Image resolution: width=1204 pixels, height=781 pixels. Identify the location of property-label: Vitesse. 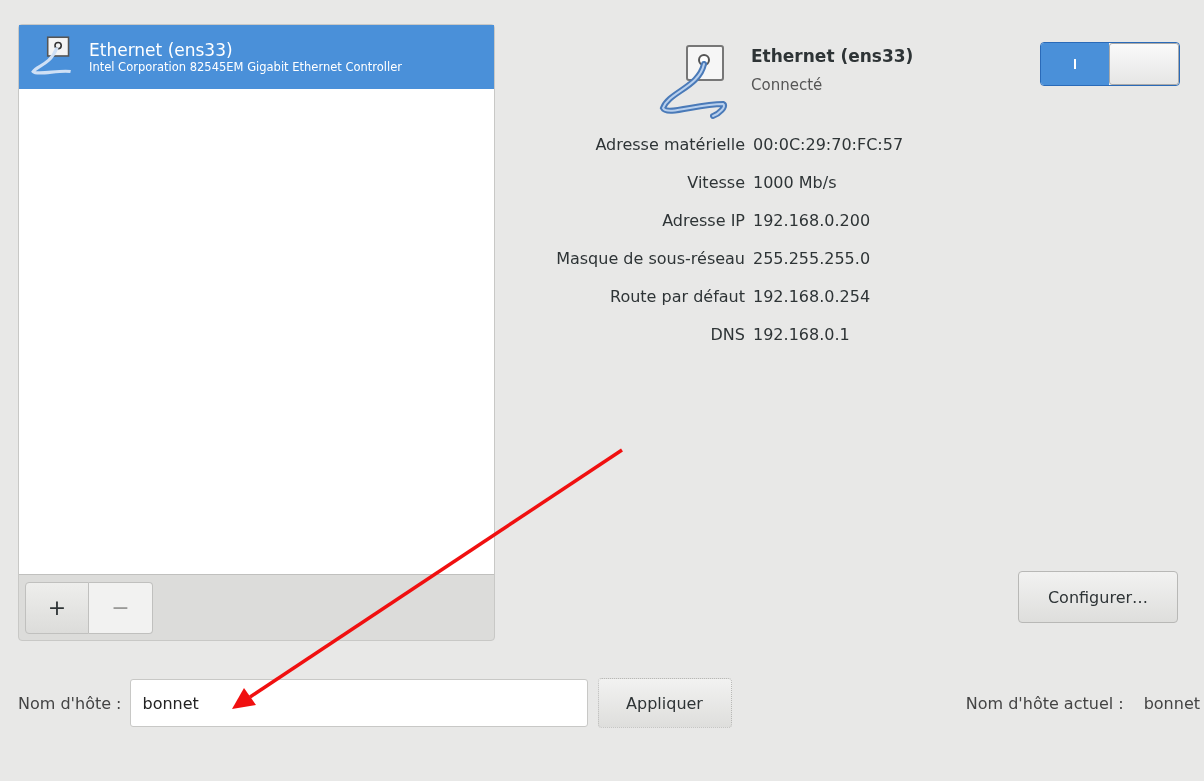
(715, 182).